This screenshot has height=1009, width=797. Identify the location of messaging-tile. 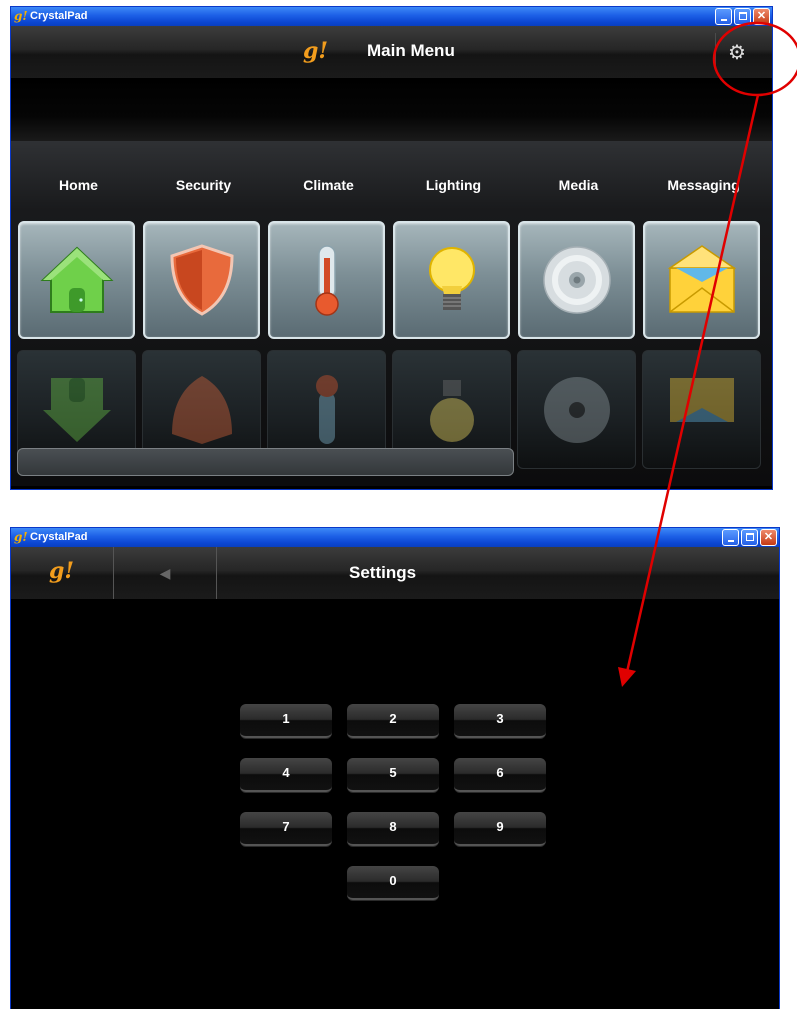
(701, 280).